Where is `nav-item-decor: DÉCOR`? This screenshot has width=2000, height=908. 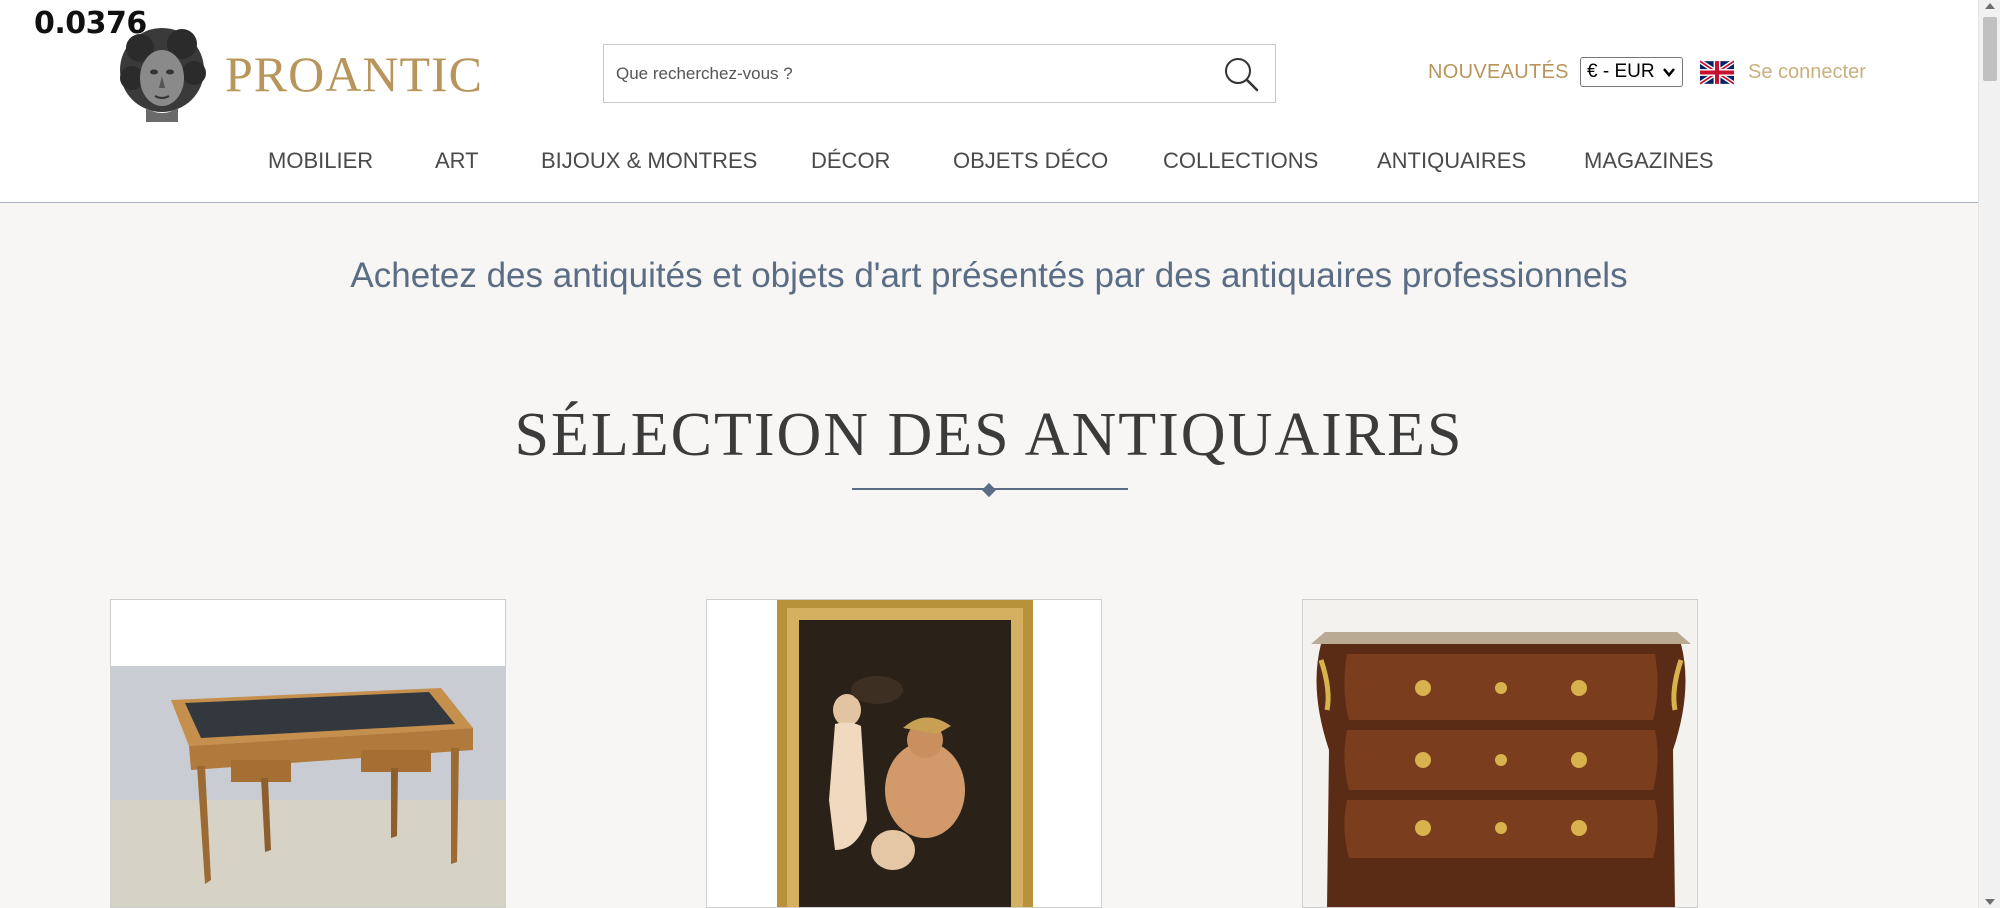 nav-item-decor: DÉCOR is located at coordinates (850, 161).